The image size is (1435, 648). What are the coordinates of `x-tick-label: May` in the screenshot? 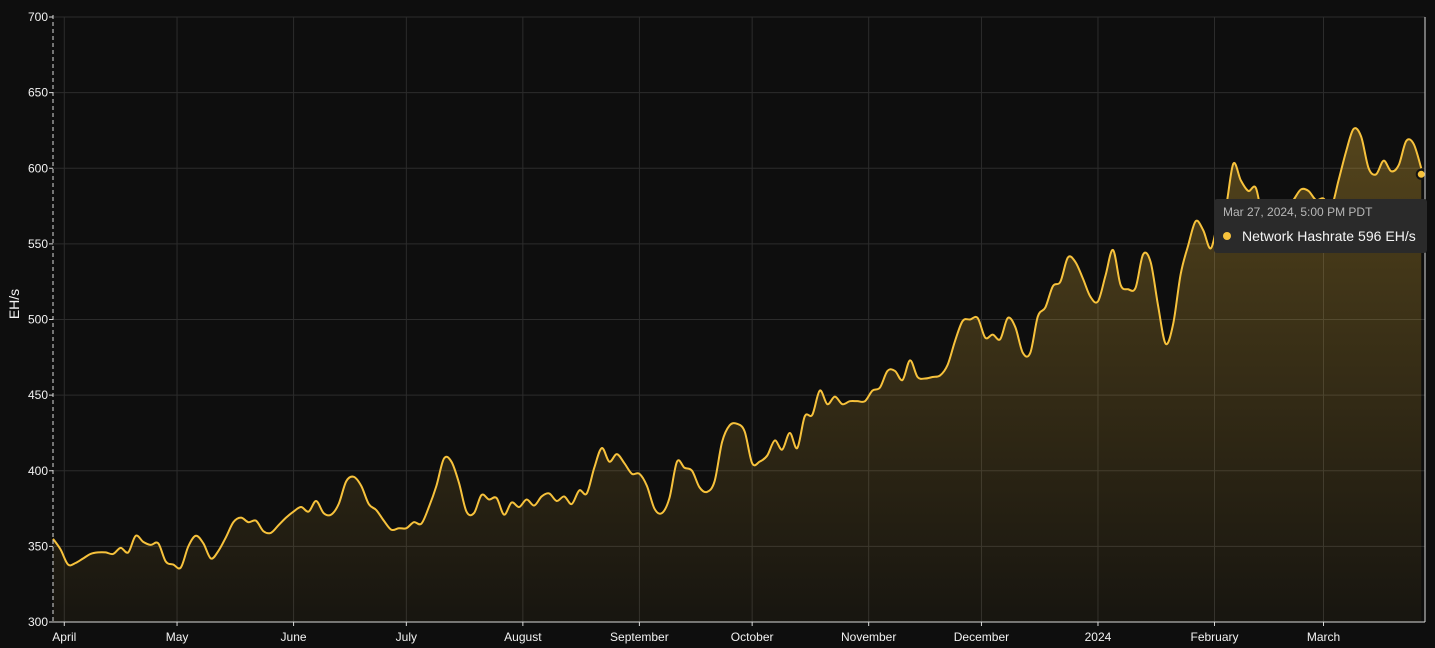 It's located at (177, 637).